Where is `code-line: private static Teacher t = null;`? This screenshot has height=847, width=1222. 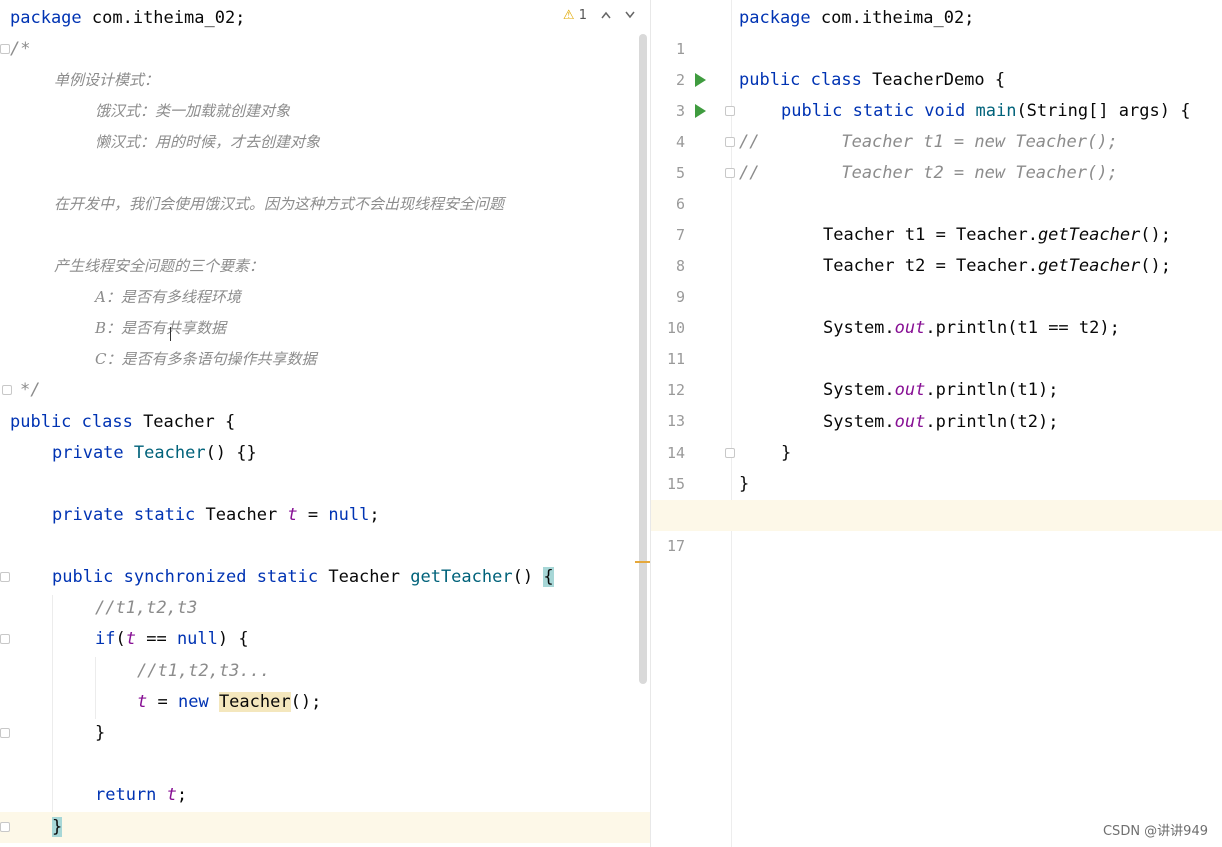 code-line: private static Teacher t = null; is located at coordinates (216, 515).